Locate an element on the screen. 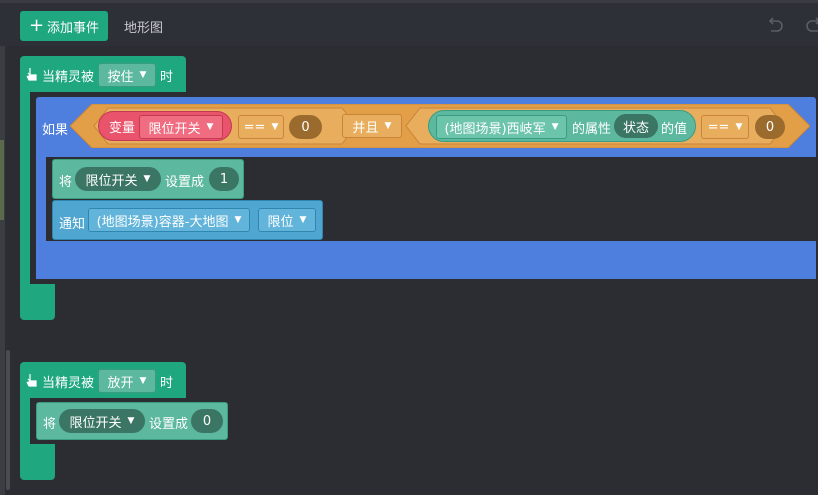 The image size is (818, 495). top-divider is located at coordinates (409, 1).